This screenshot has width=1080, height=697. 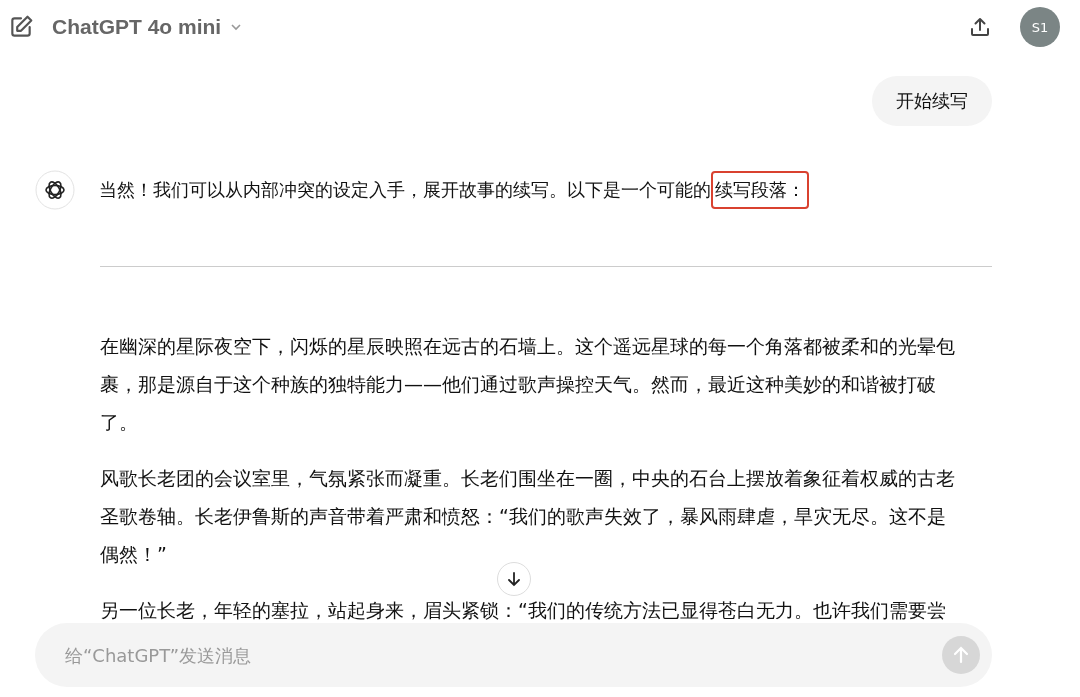 What do you see at coordinates (932, 101) in the screenshot?
I see `user-message: 开始续写` at bounding box center [932, 101].